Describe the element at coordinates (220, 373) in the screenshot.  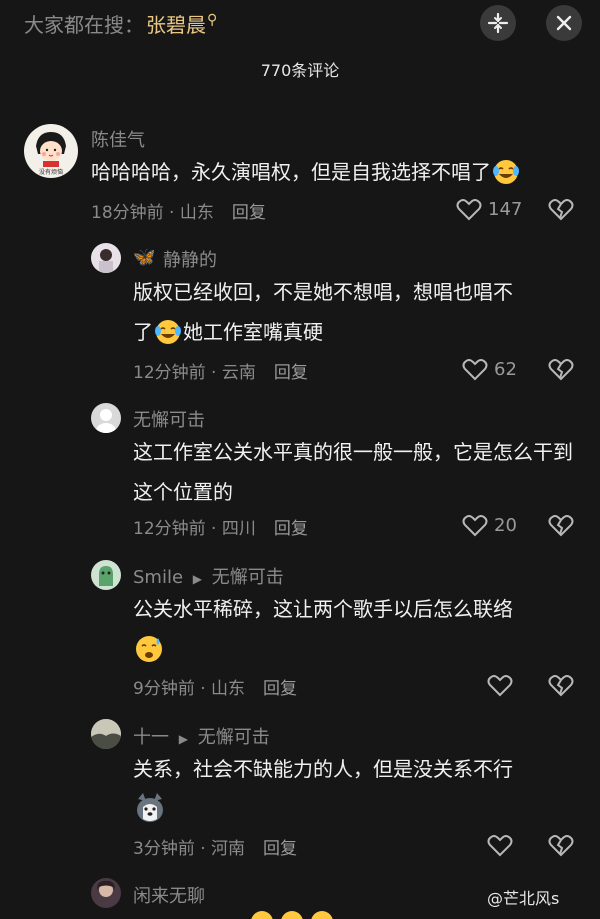
I see `comment-meta: 12分钟前 · 云南 回复` at that location.